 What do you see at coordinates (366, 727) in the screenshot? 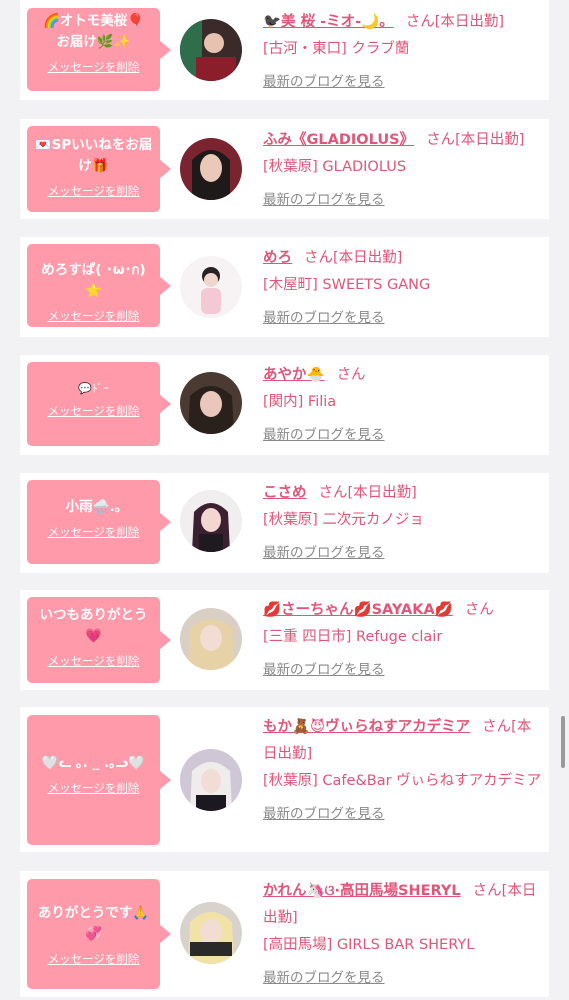
I see `cast-name-link: もか🧸😈ヴぃらねすアカデミア` at bounding box center [366, 727].